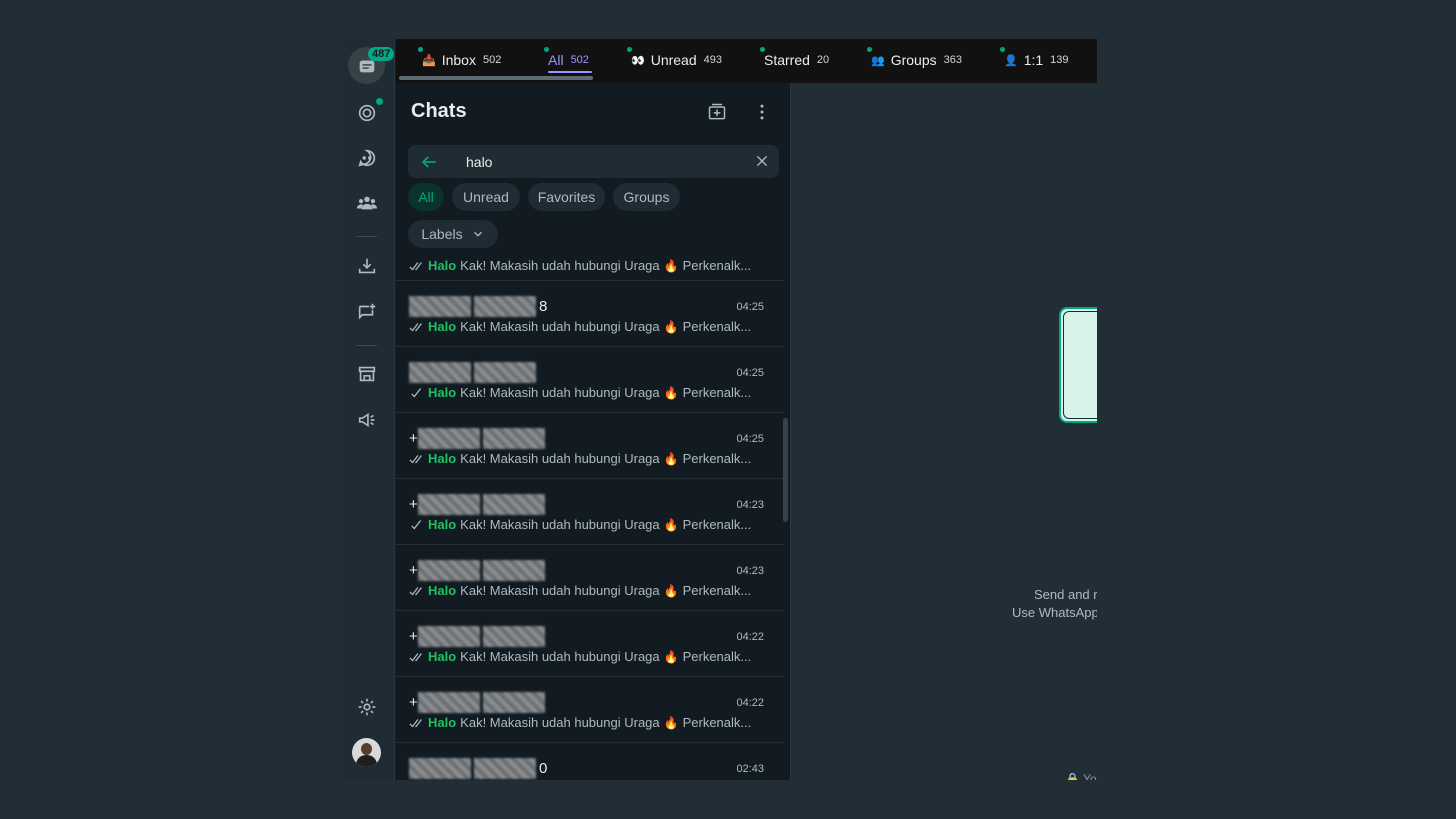 The image size is (1456, 819). I want to click on people-icon: 👥, so click(878, 60).